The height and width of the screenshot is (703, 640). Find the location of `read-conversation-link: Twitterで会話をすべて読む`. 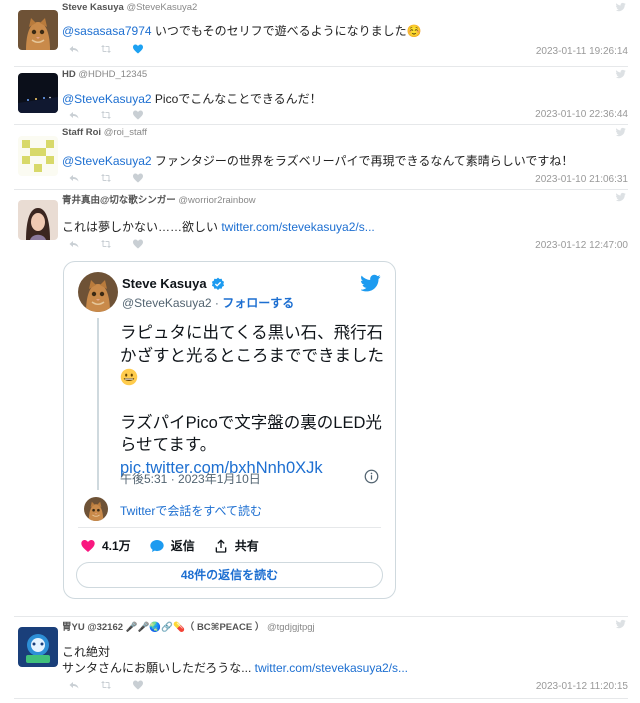

read-conversation-link: Twitterで会話をすべて読む is located at coordinates (191, 510).